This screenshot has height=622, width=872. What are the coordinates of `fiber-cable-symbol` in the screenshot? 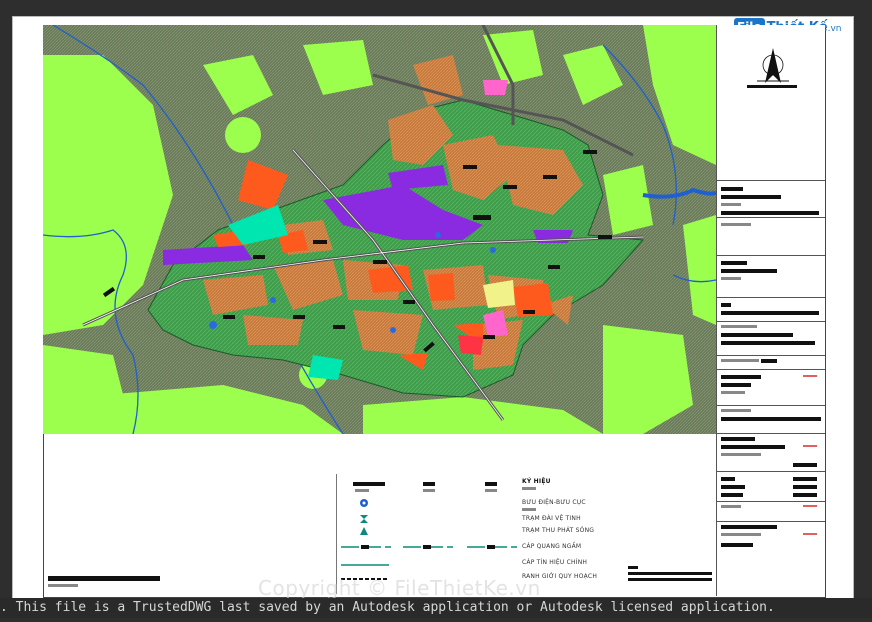 It's located at (429, 547).